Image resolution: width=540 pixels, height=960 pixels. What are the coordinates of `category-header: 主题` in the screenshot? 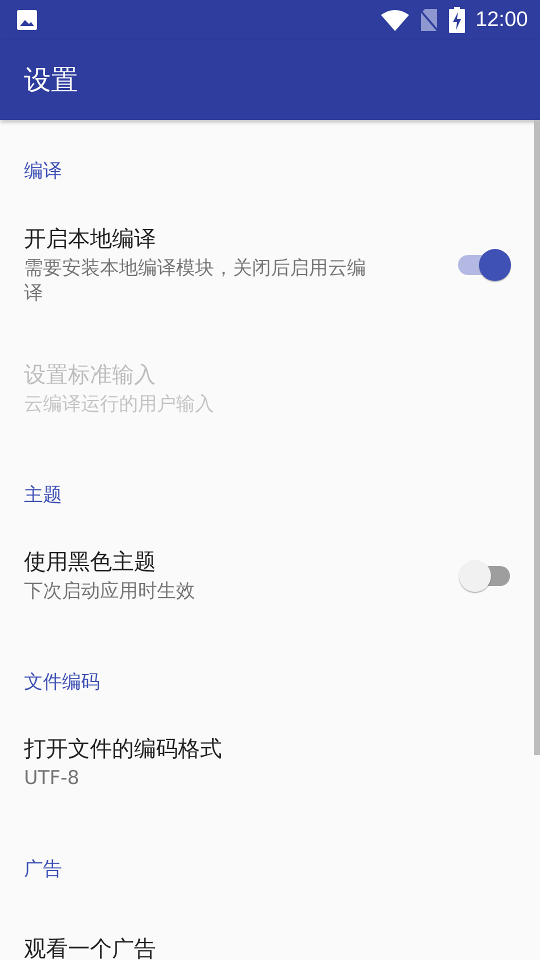 It's located at (43, 495).